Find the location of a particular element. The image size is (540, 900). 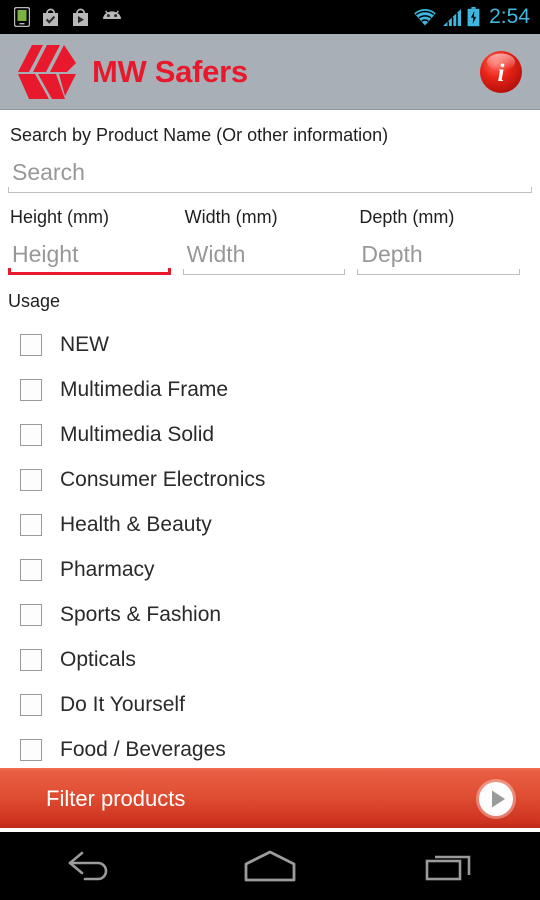

usage-section-label: Usage is located at coordinates (34, 301).